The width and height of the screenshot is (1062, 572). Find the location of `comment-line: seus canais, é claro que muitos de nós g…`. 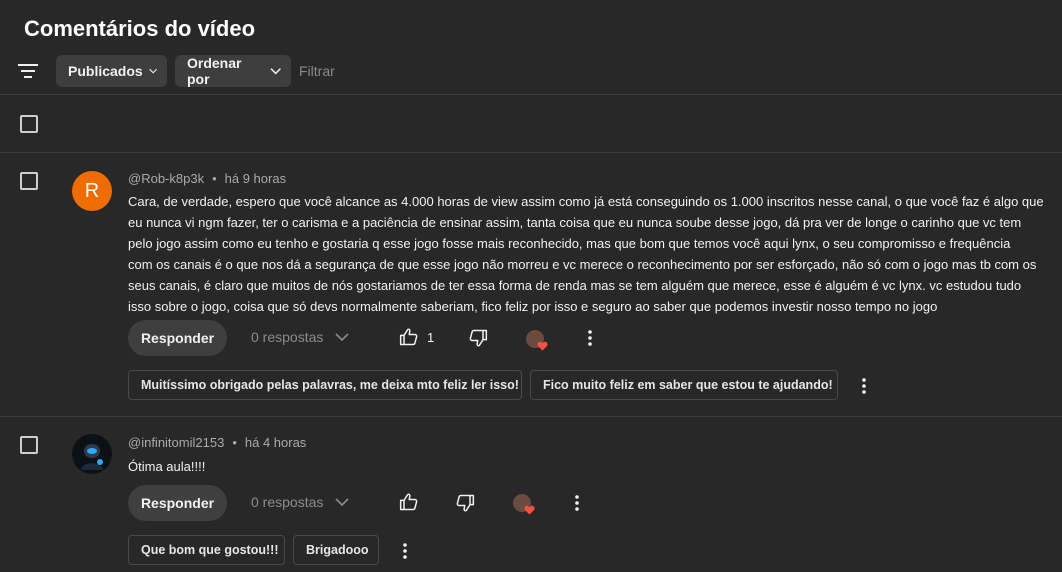

comment-line: seus canais, é claro que muitos de nós g… is located at coordinates (575, 285).